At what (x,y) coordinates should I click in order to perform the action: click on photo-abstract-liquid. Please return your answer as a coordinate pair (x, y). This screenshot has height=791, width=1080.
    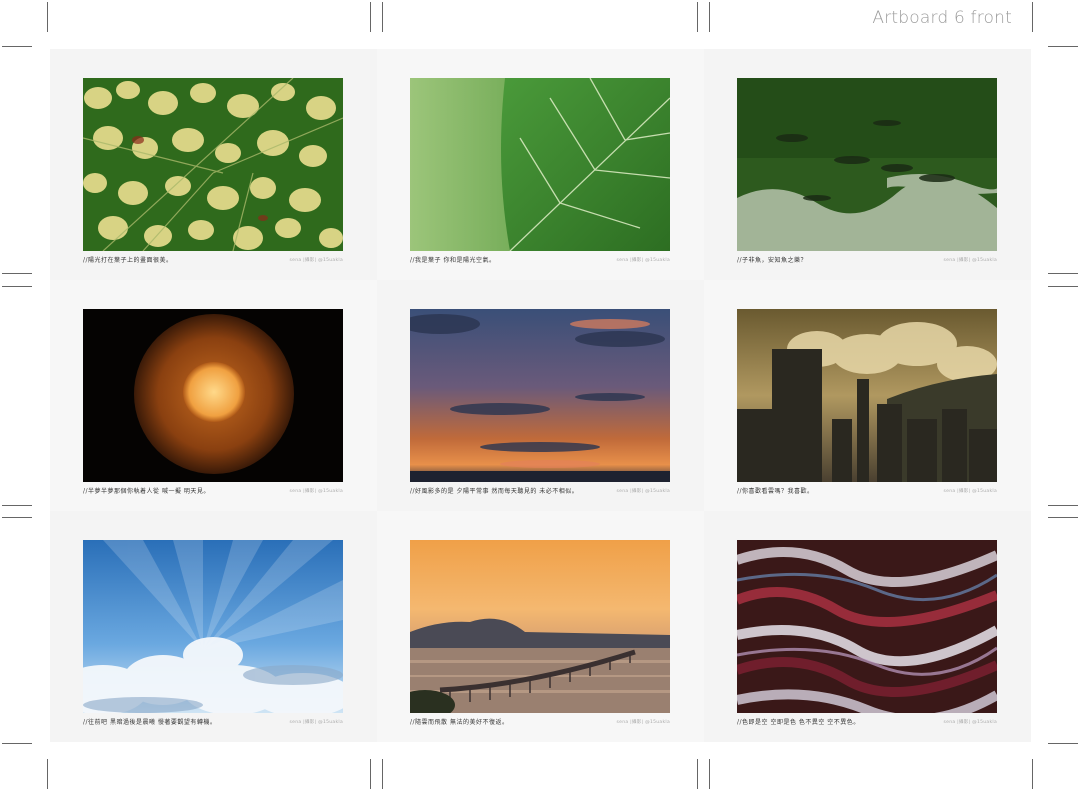
    Looking at the image, I should click on (867, 626).